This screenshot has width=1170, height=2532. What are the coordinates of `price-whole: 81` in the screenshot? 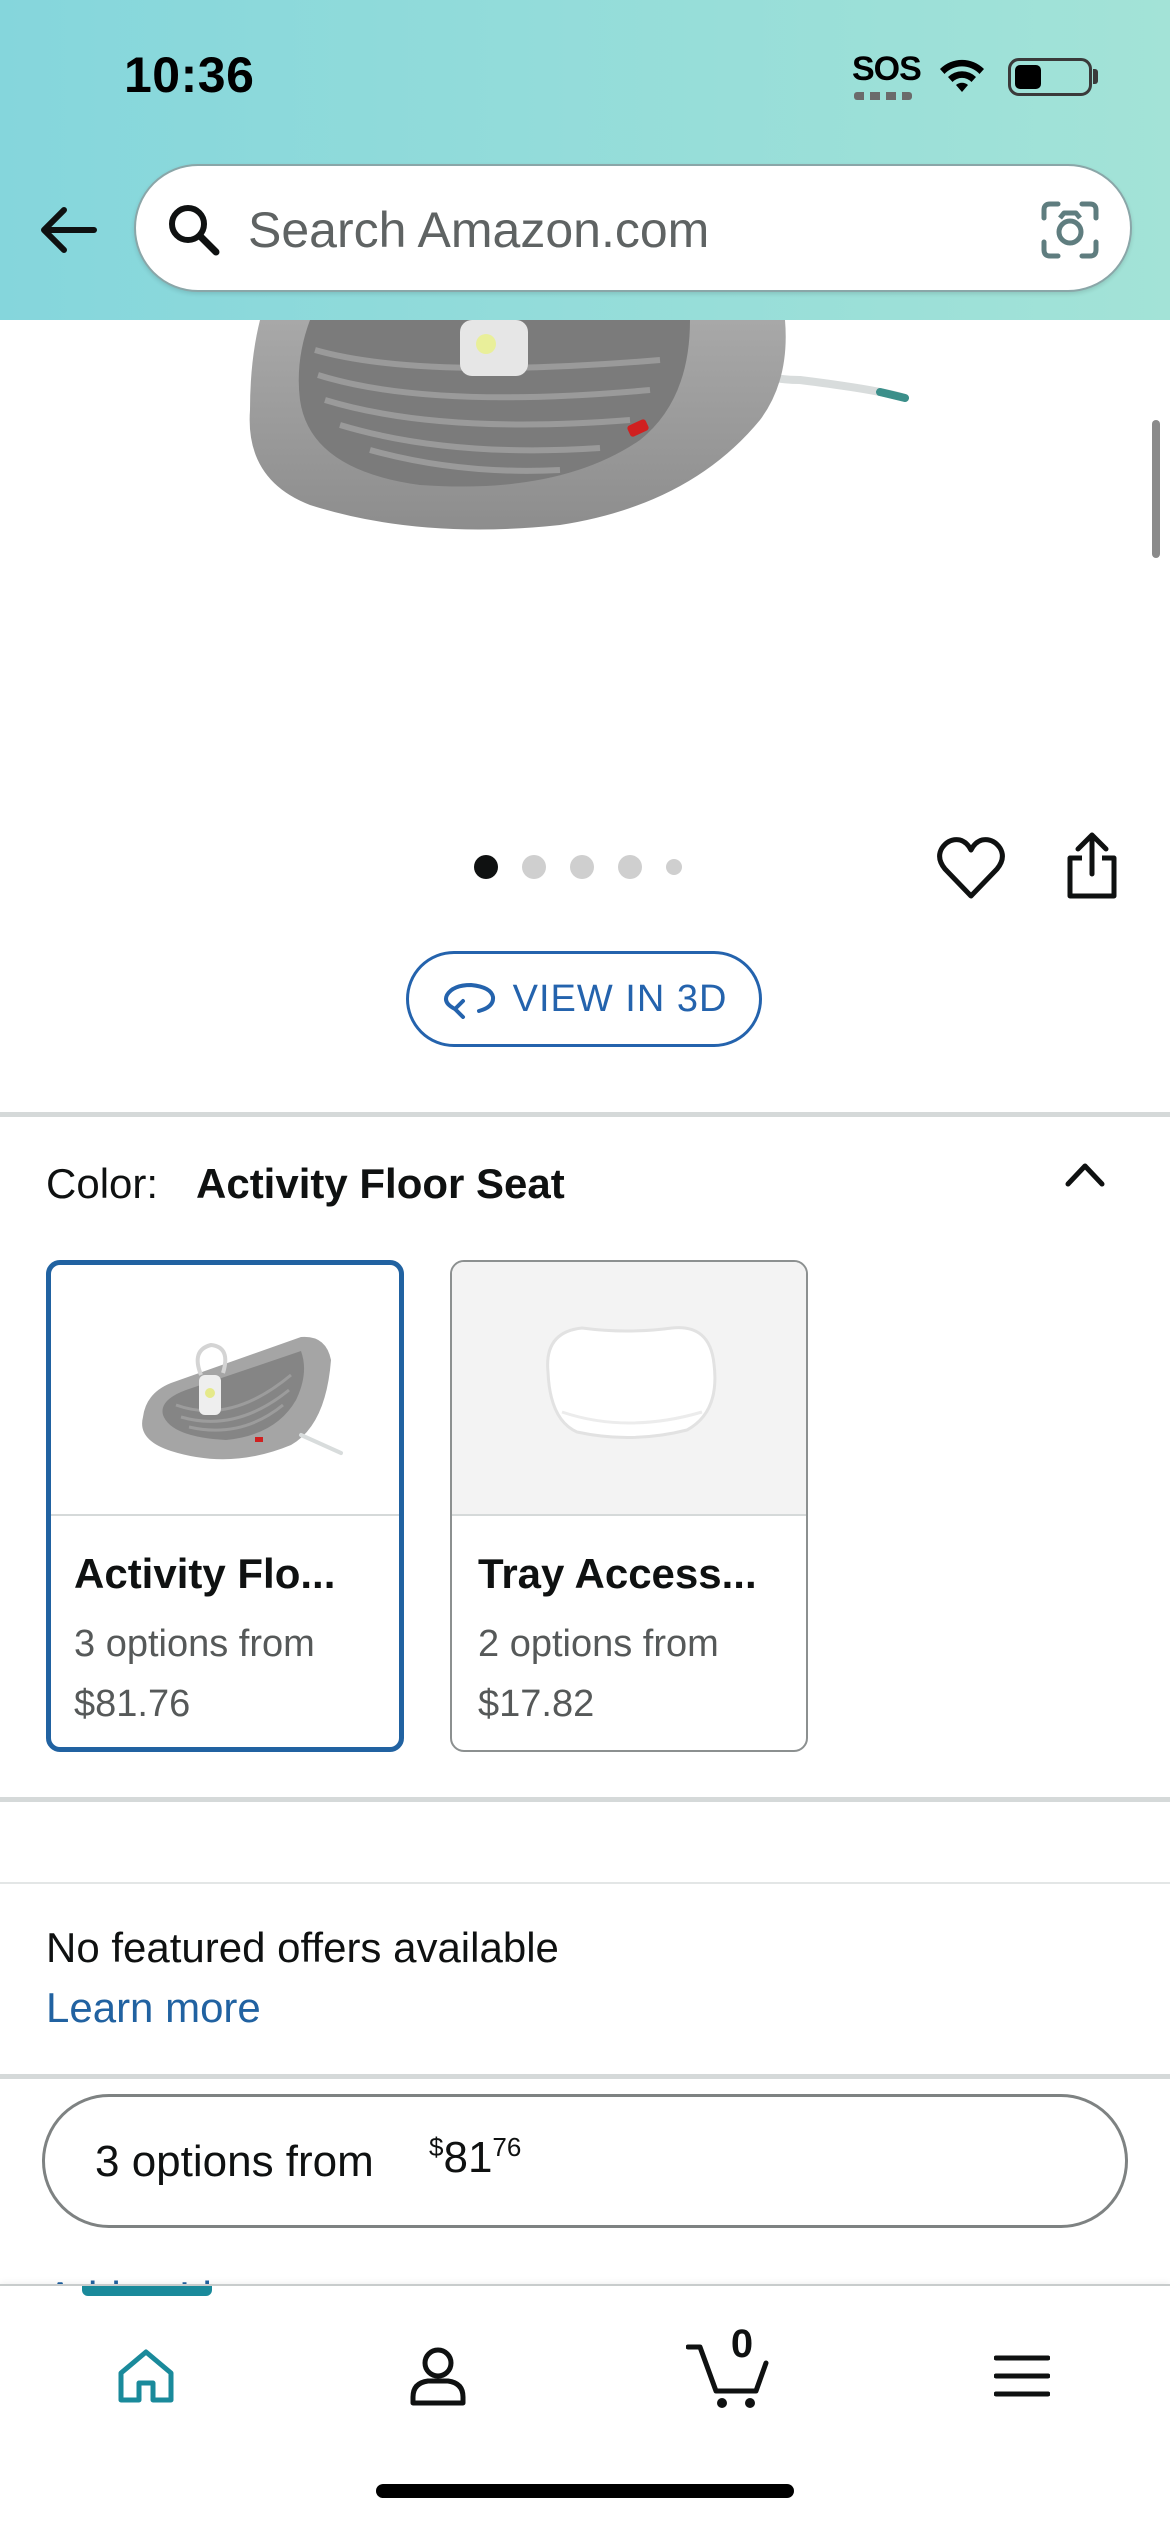 It's located at (468, 2157).